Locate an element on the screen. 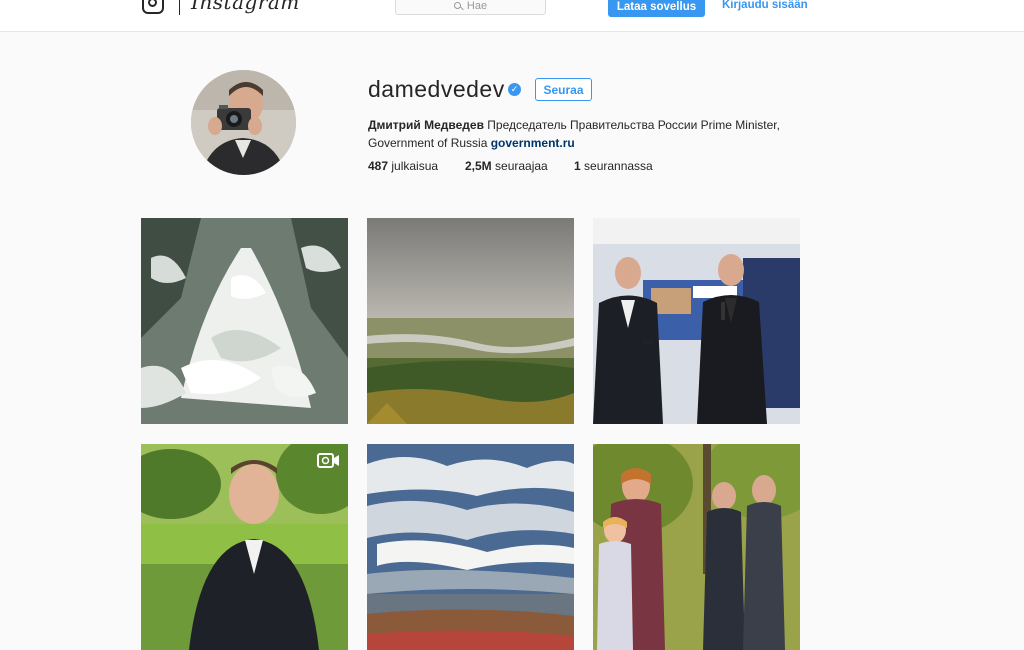 This screenshot has height=650, width=1024. verified-badge-icon: ✓ is located at coordinates (514, 89).